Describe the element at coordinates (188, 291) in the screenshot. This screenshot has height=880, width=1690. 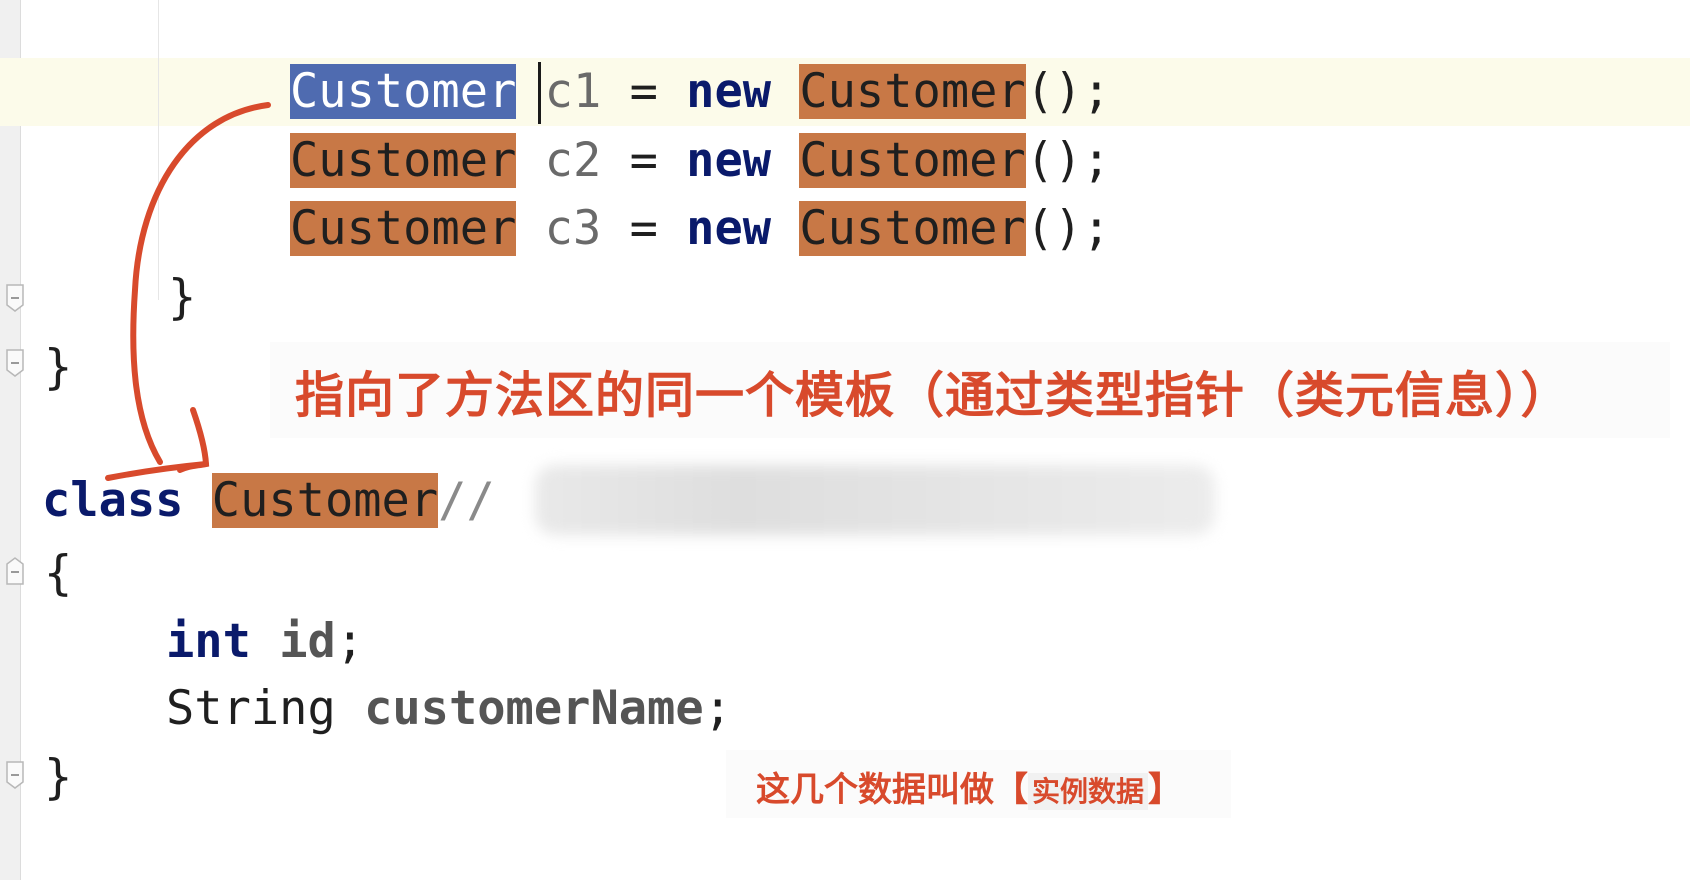
I see `pointer-arrow-icon` at that location.